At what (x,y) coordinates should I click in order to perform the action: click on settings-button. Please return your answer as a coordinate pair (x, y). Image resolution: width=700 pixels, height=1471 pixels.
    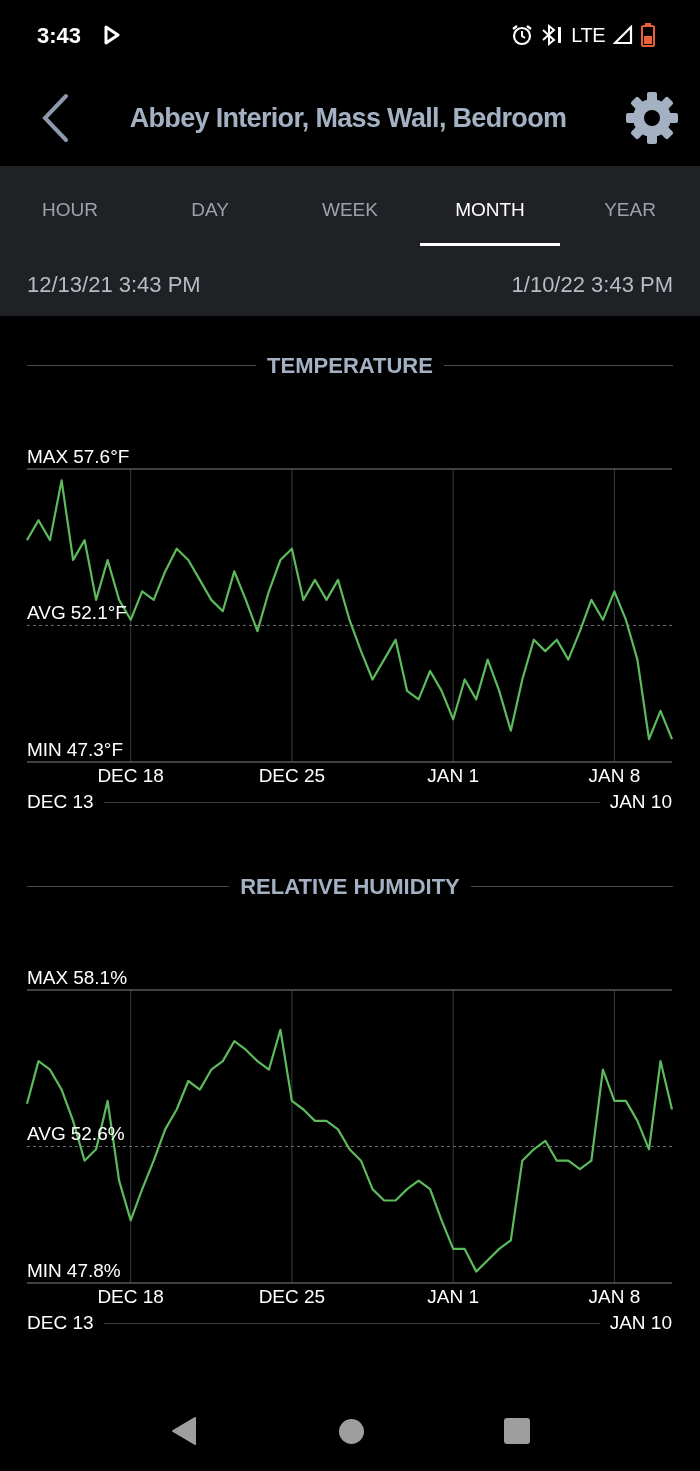
    Looking at the image, I should click on (652, 118).